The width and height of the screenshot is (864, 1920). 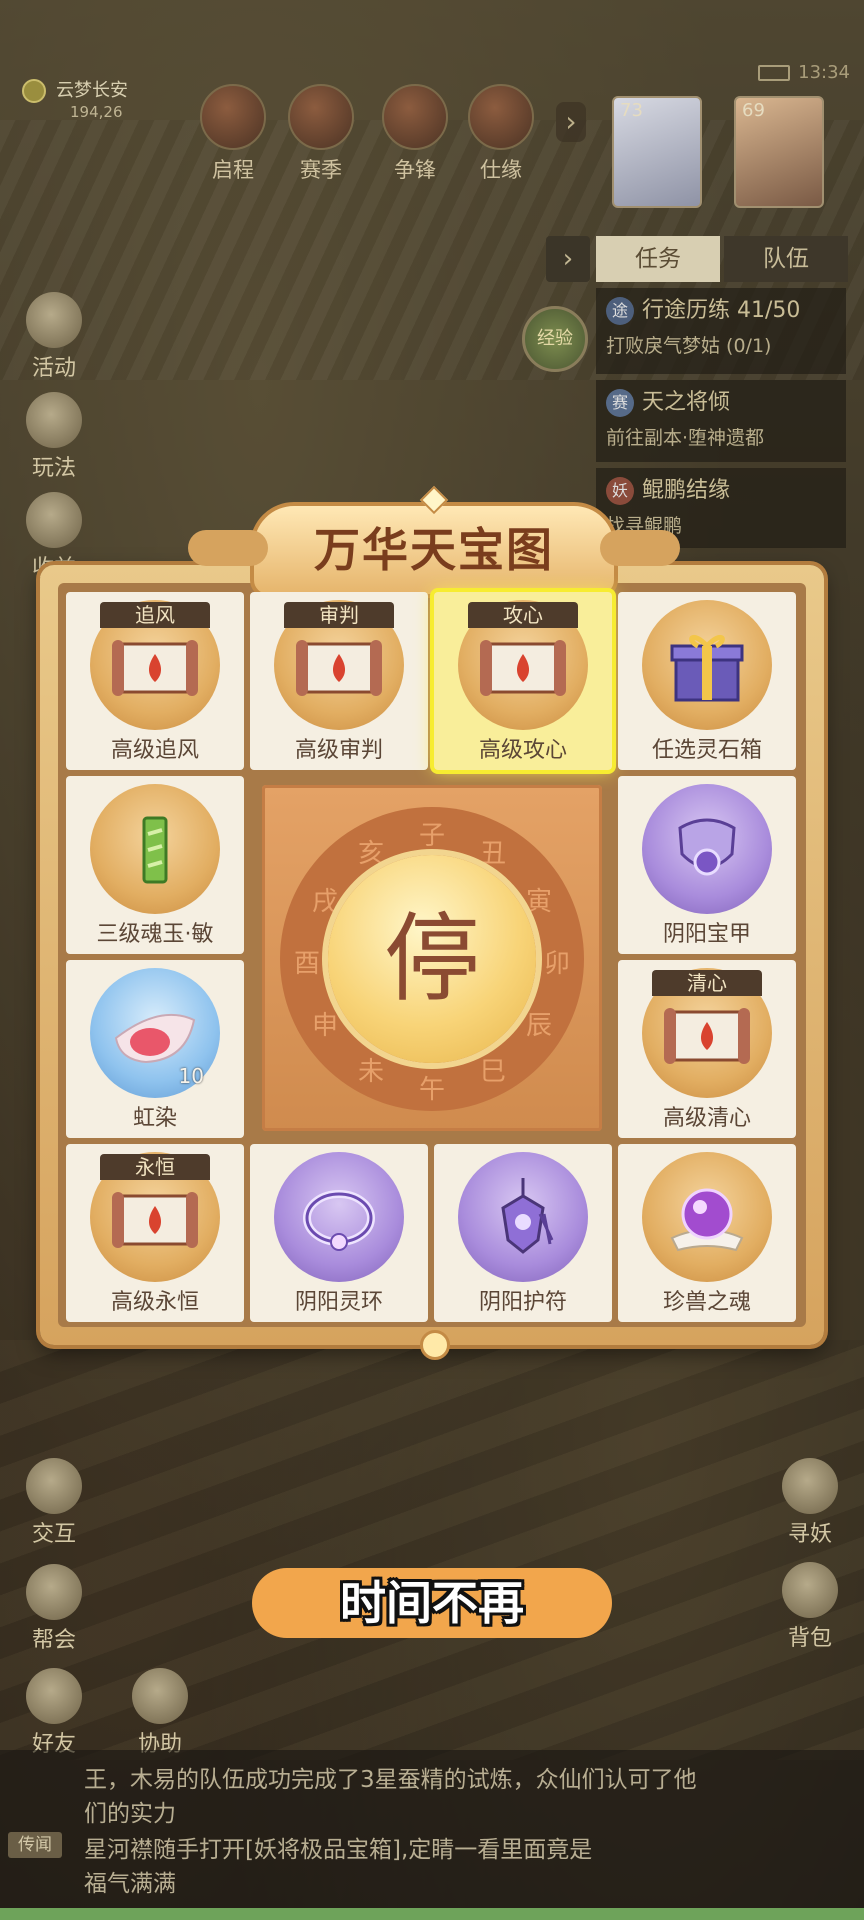 What do you see at coordinates (130, 1814) in the screenshot?
I see `chat-line: 们的实力` at bounding box center [130, 1814].